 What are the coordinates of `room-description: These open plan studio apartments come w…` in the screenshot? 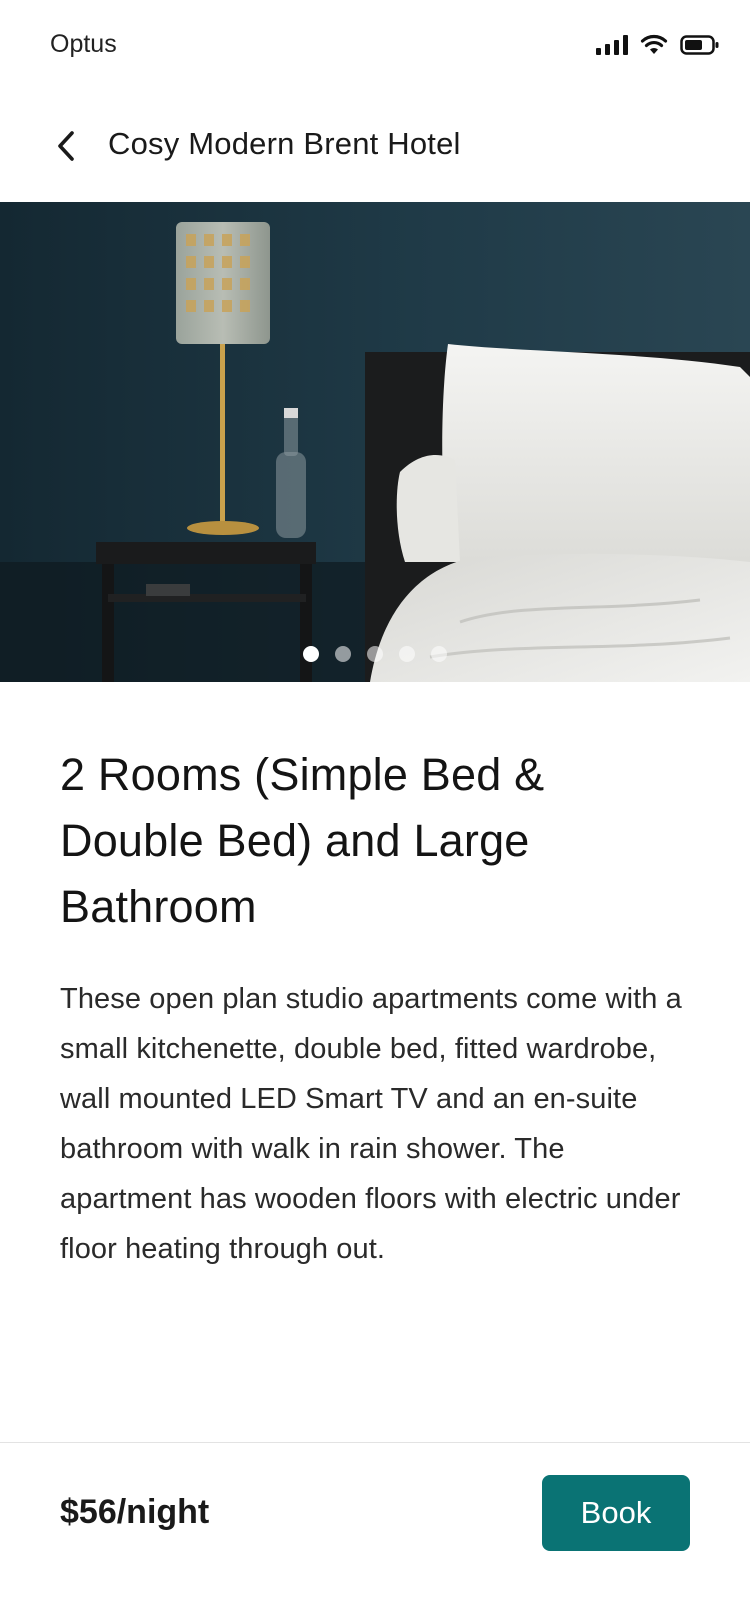 It's located at (371, 1124).